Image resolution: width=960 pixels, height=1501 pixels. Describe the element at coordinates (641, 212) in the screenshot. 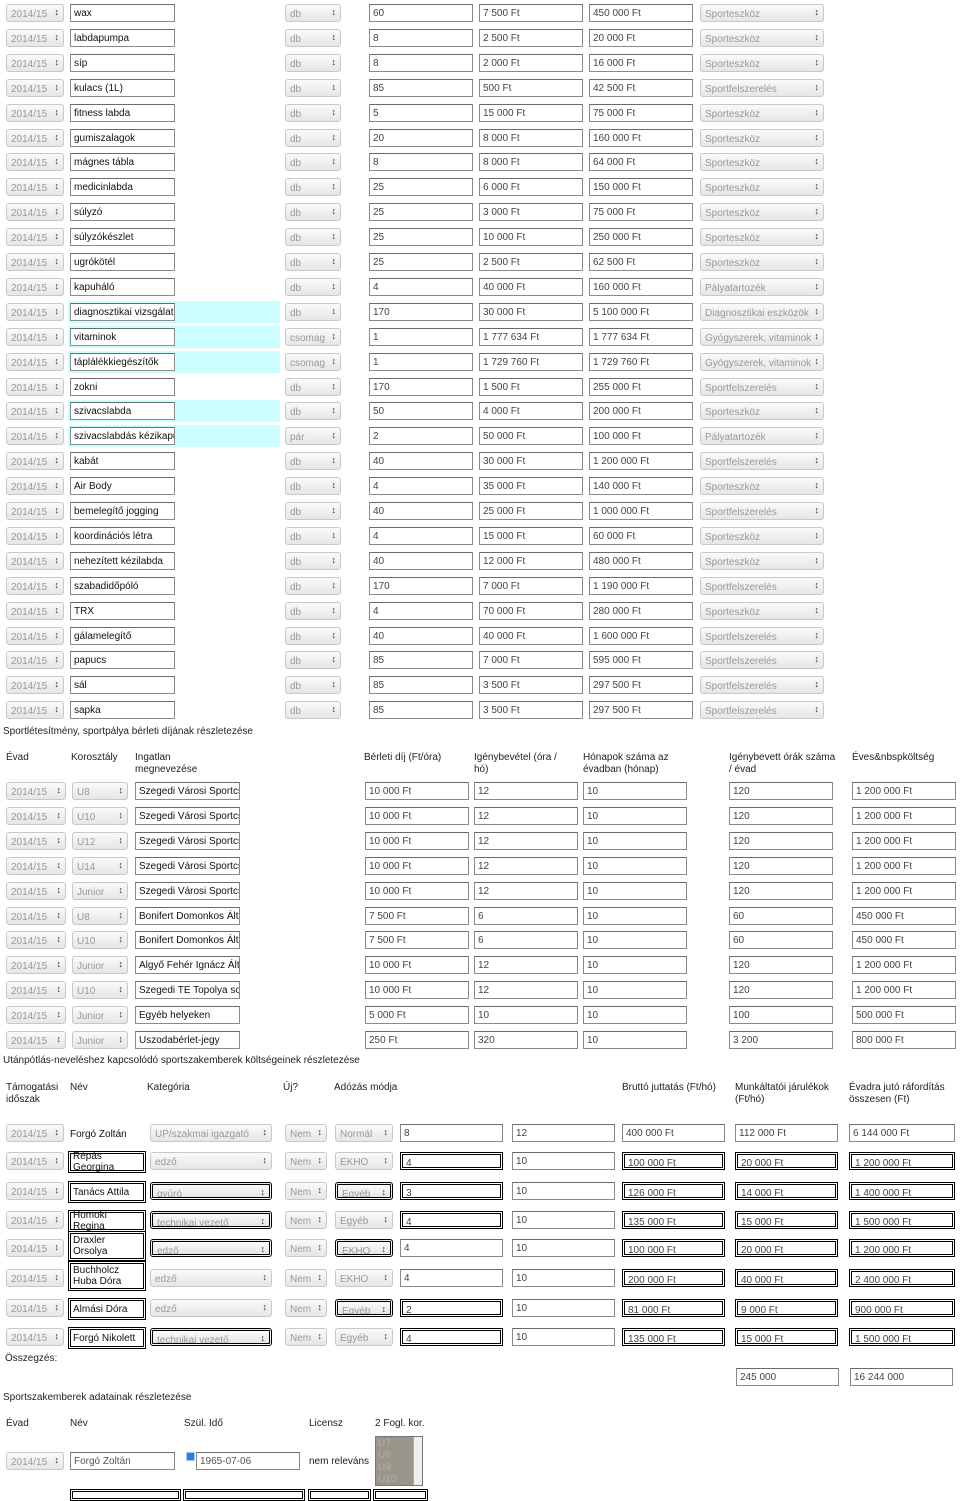

I see `total-field: 75 000 Ft` at that location.